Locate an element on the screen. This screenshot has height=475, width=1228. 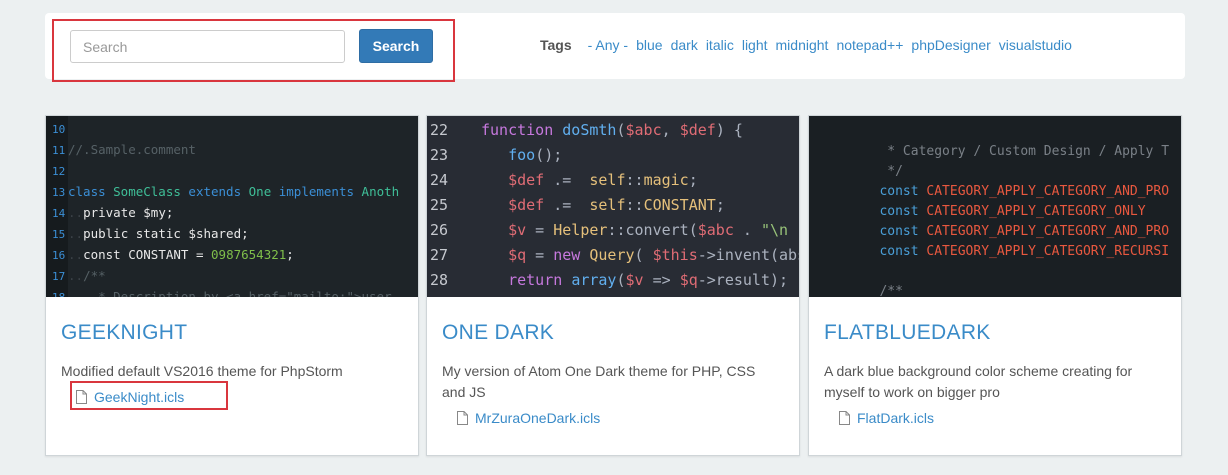
code-line: * Category / Custom Design / Apply T is located at coordinates (989, 152).